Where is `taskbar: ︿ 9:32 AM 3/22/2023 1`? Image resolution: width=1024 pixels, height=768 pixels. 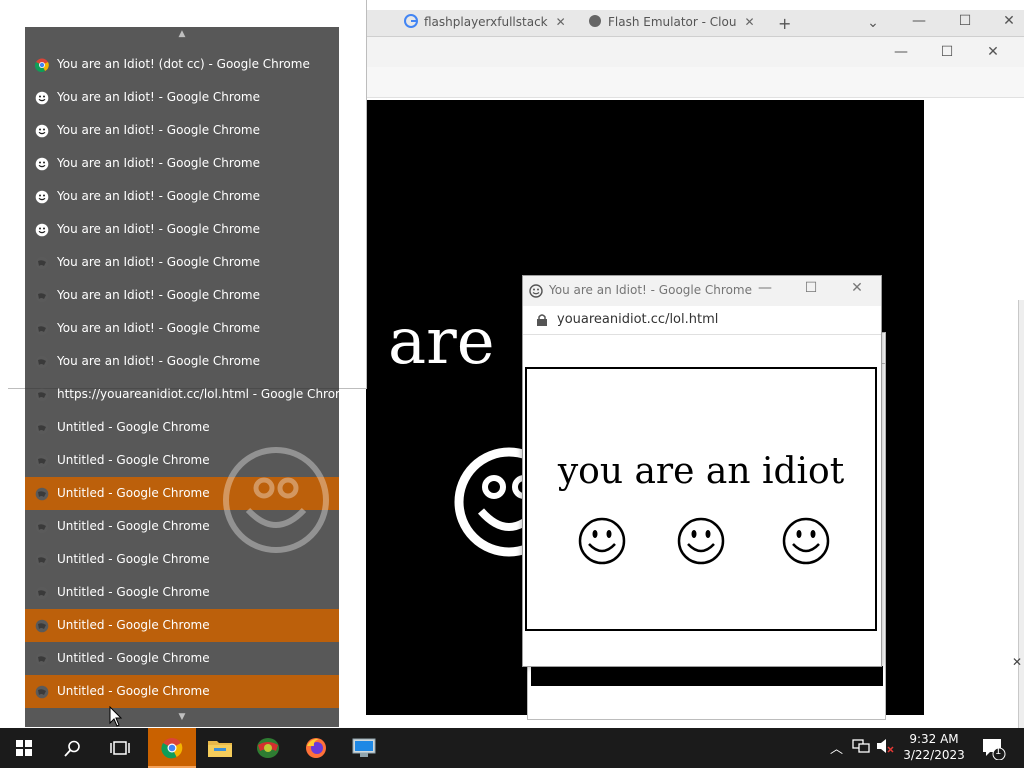 taskbar: ︿ 9:32 AM 3/22/2023 1 is located at coordinates (512, 748).